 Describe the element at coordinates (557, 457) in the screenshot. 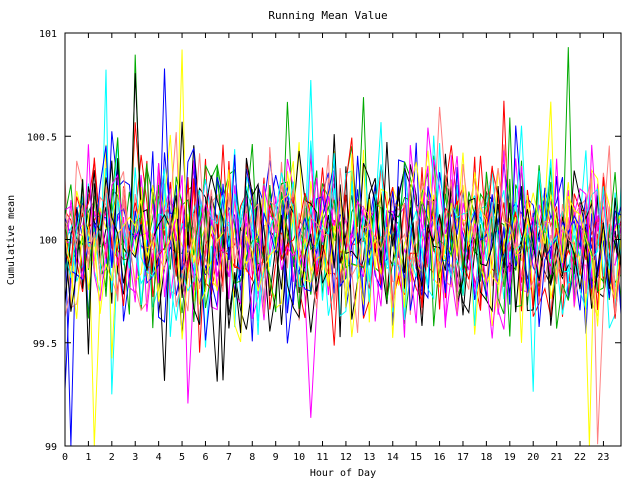

I see `x-tick-label: 21` at that location.